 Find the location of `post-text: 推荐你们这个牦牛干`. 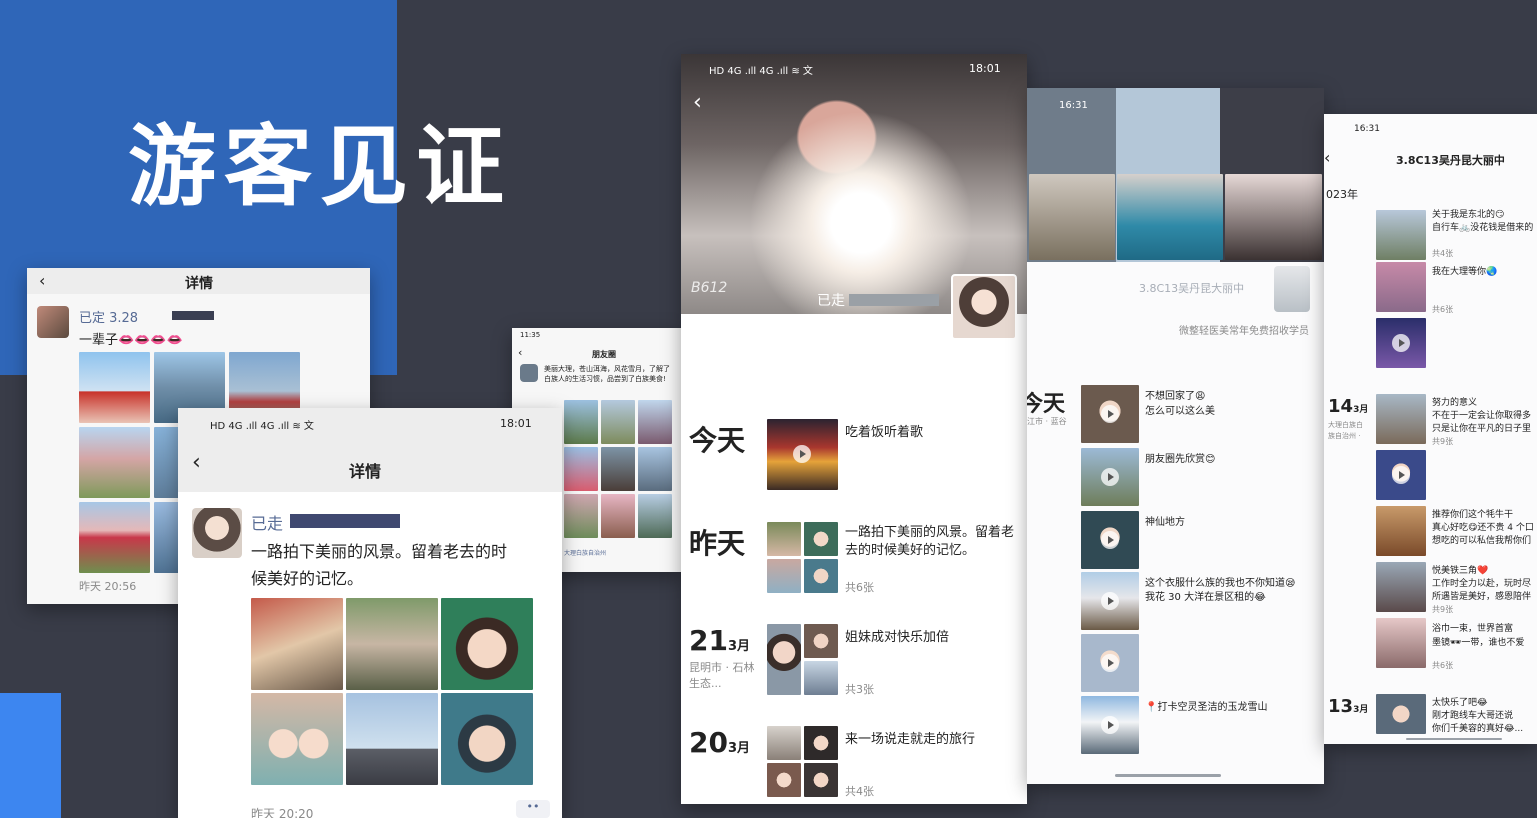

post-text: 推荐你们这个牦牛干 is located at coordinates (1473, 515).